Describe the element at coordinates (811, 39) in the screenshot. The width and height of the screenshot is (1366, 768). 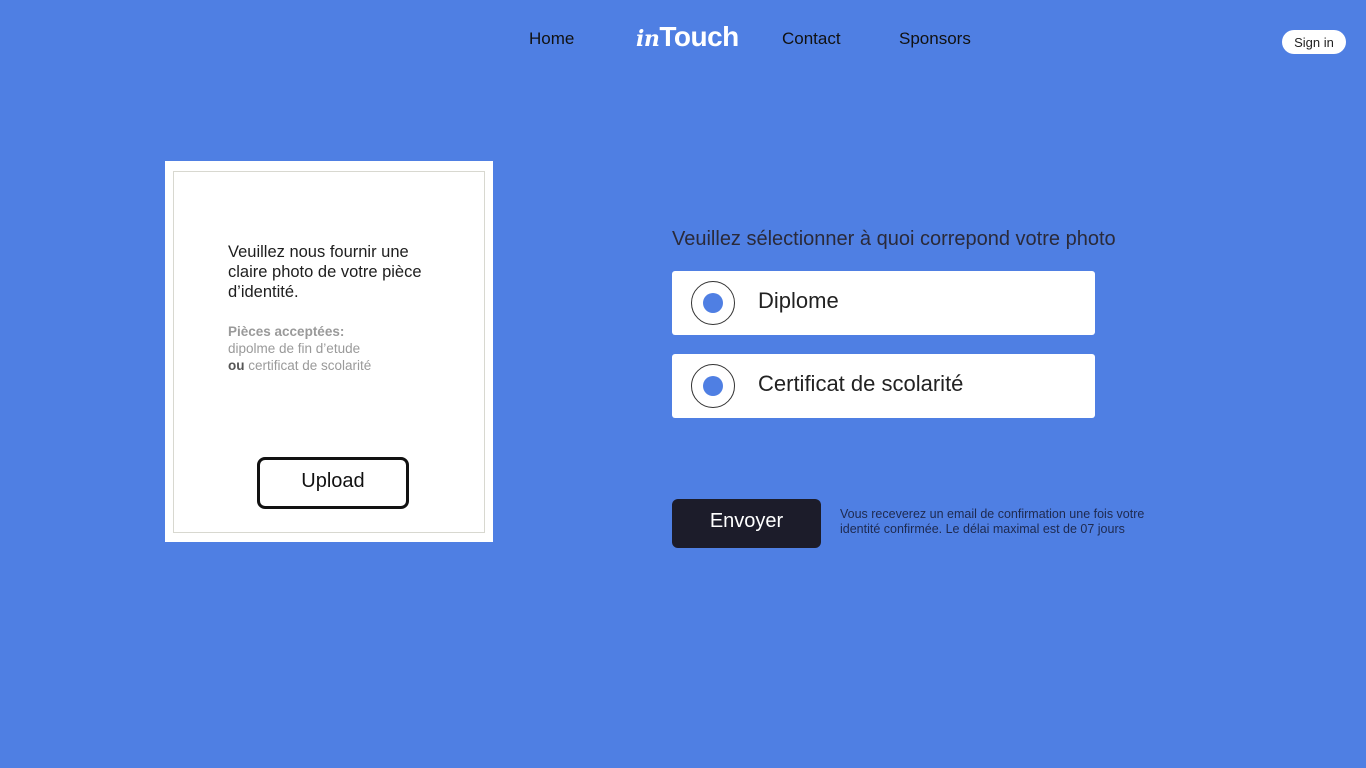
I see `nav-contact-link: Contact` at that location.